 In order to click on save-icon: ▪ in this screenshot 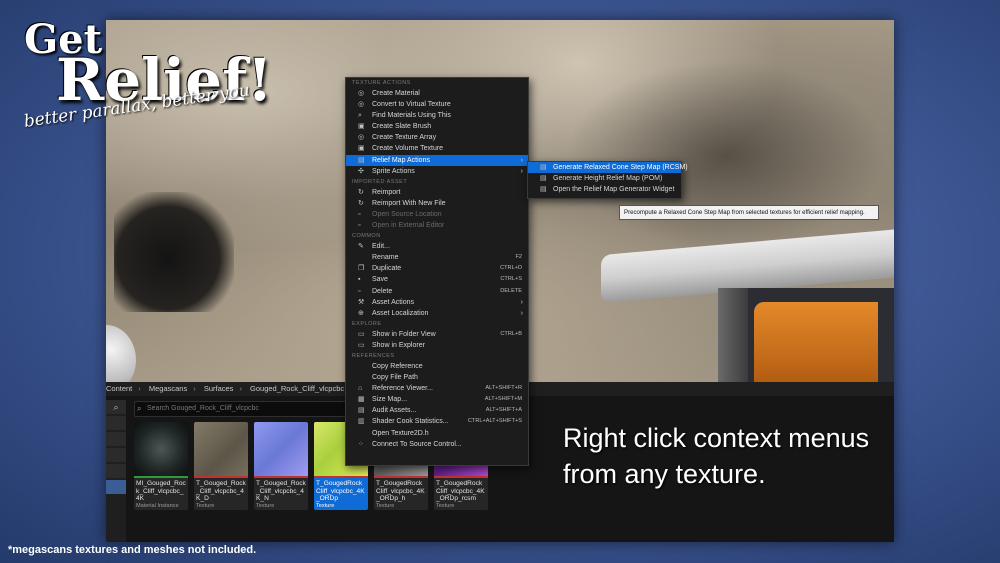, I will do `click(359, 280)`.